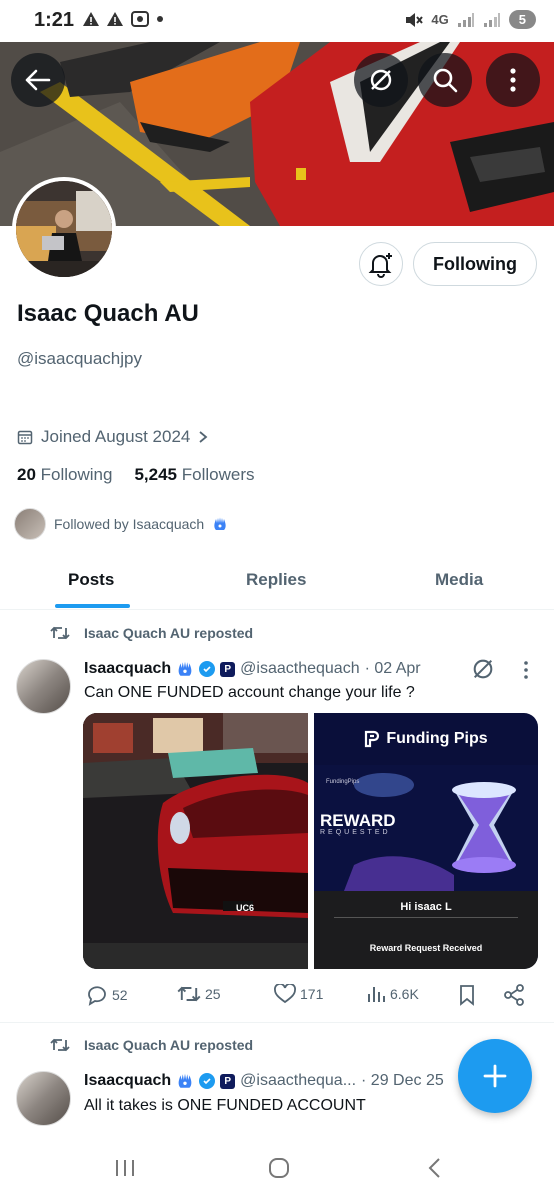 Image resolution: width=554 pixels, height=1200 pixels. I want to click on reward-title: REWARD, so click(358, 820).